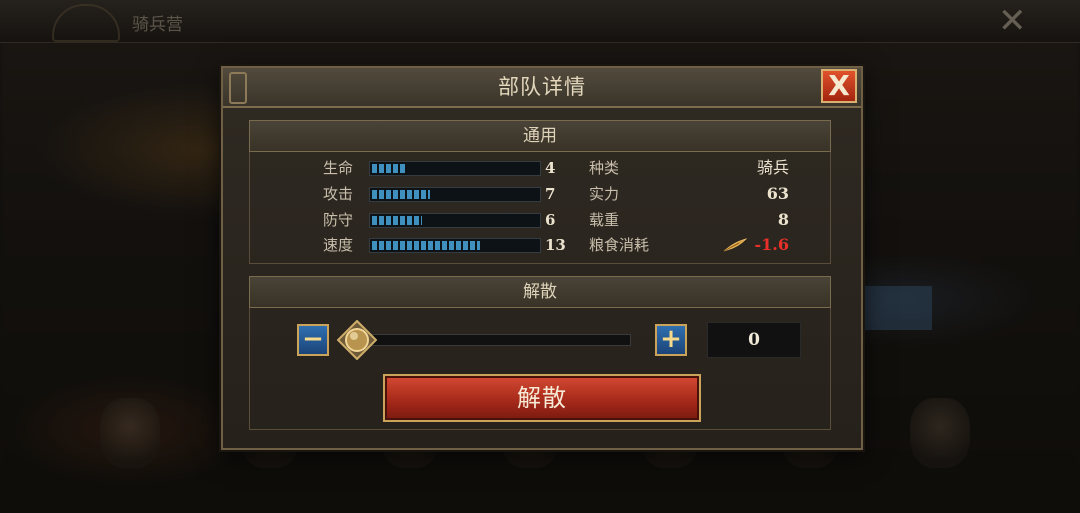  What do you see at coordinates (671, 340) in the screenshot?
I see `increase-button: +` at bounding box center [671, 340].